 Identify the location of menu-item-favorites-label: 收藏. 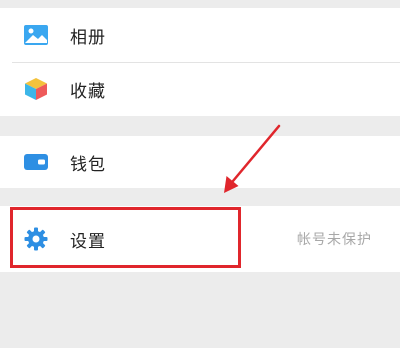
(88, 91).